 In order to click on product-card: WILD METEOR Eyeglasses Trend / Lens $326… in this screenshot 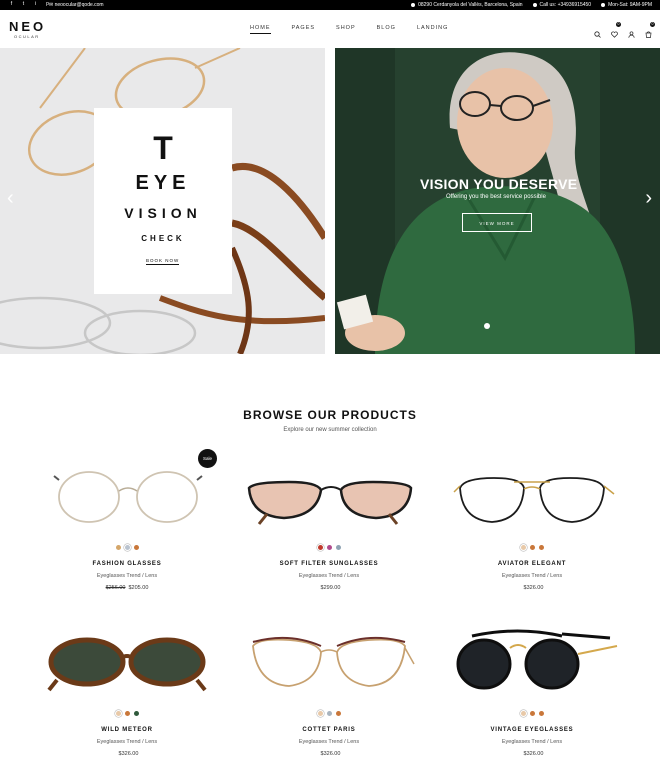, I will do `click(127, 690)`.